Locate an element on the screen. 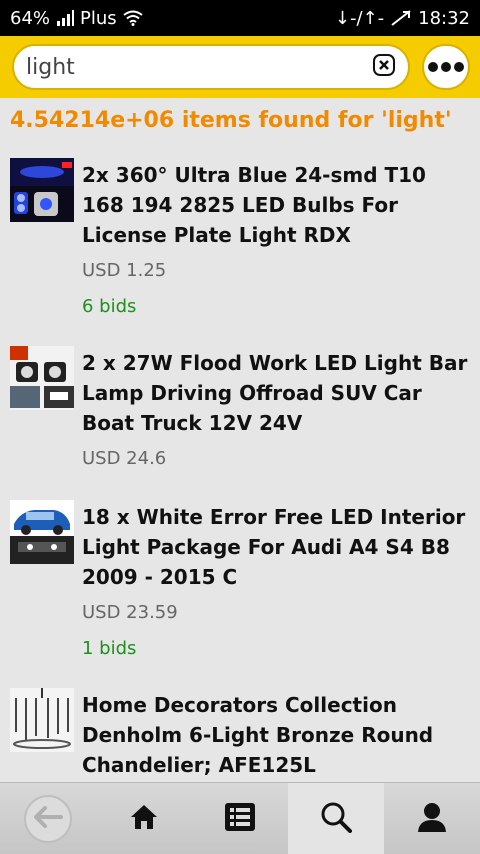 The height and width of the screenshot is (854, 480). home-button is located at coordinates (144, 818).